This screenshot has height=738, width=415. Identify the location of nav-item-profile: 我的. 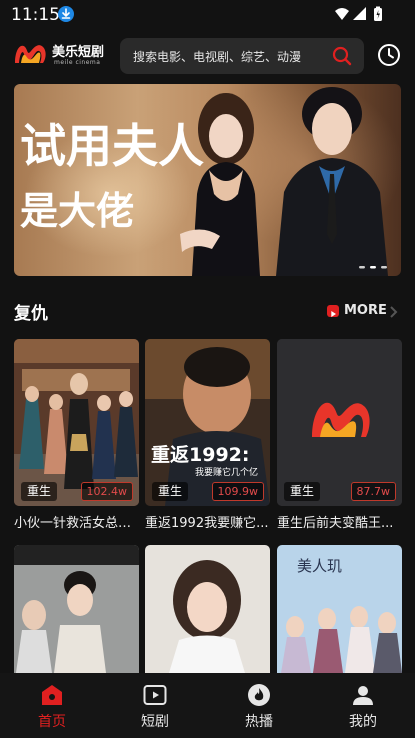
(363, 705).